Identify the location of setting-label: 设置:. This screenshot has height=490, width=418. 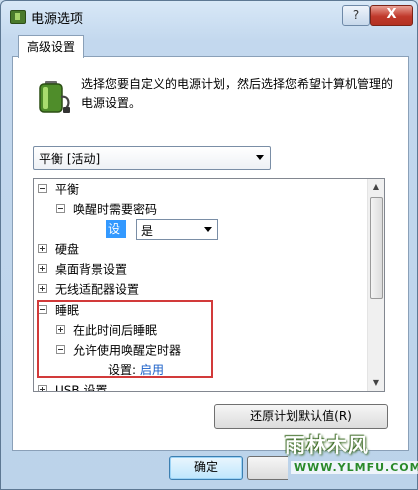
(122, 370).